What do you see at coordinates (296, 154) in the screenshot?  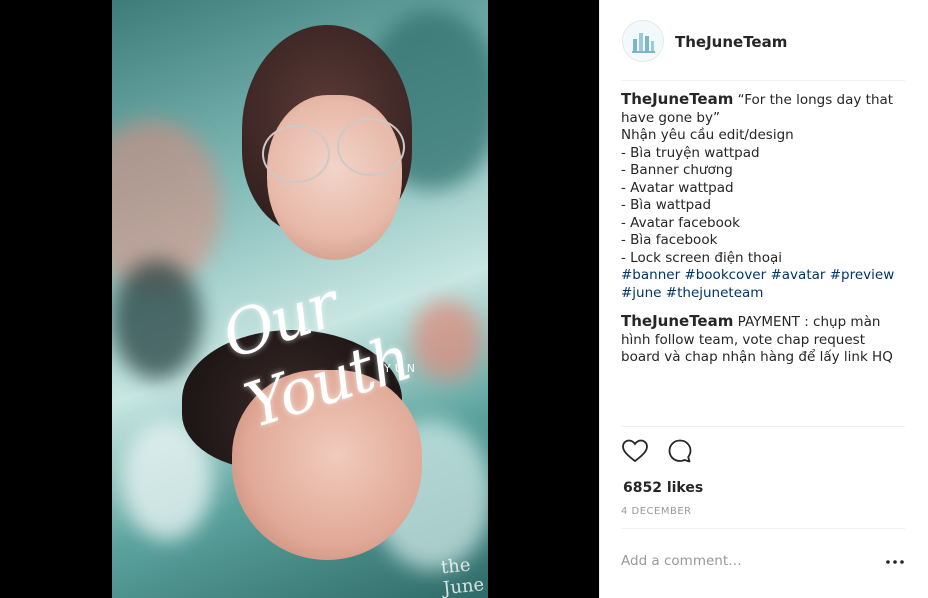 I see `glasses-left-lens` at bounding box center [296, 154].